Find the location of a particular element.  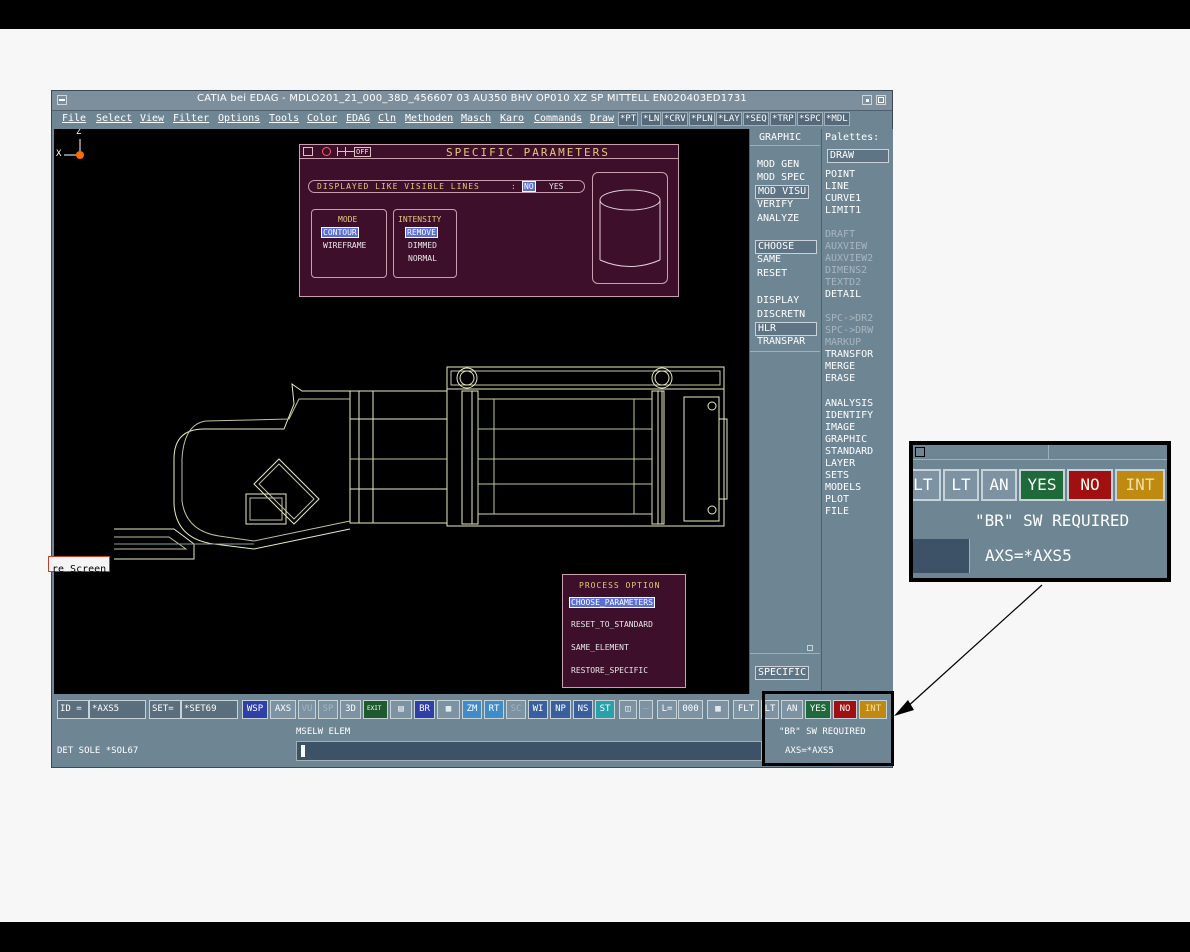

ns-button: NS is located at coordinates (583, 709).